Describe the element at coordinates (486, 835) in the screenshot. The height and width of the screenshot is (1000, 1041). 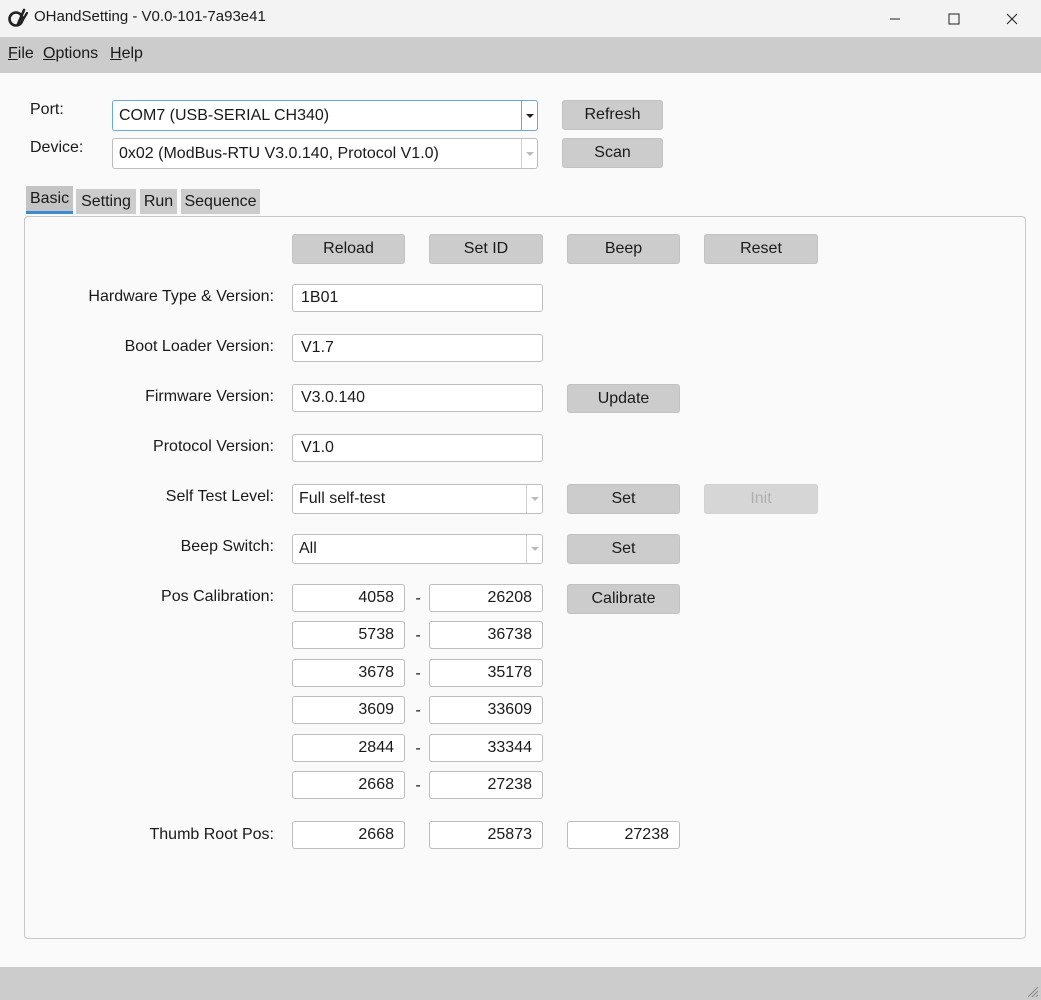
I see `thumb-root-pos-field: 25873` at that location.